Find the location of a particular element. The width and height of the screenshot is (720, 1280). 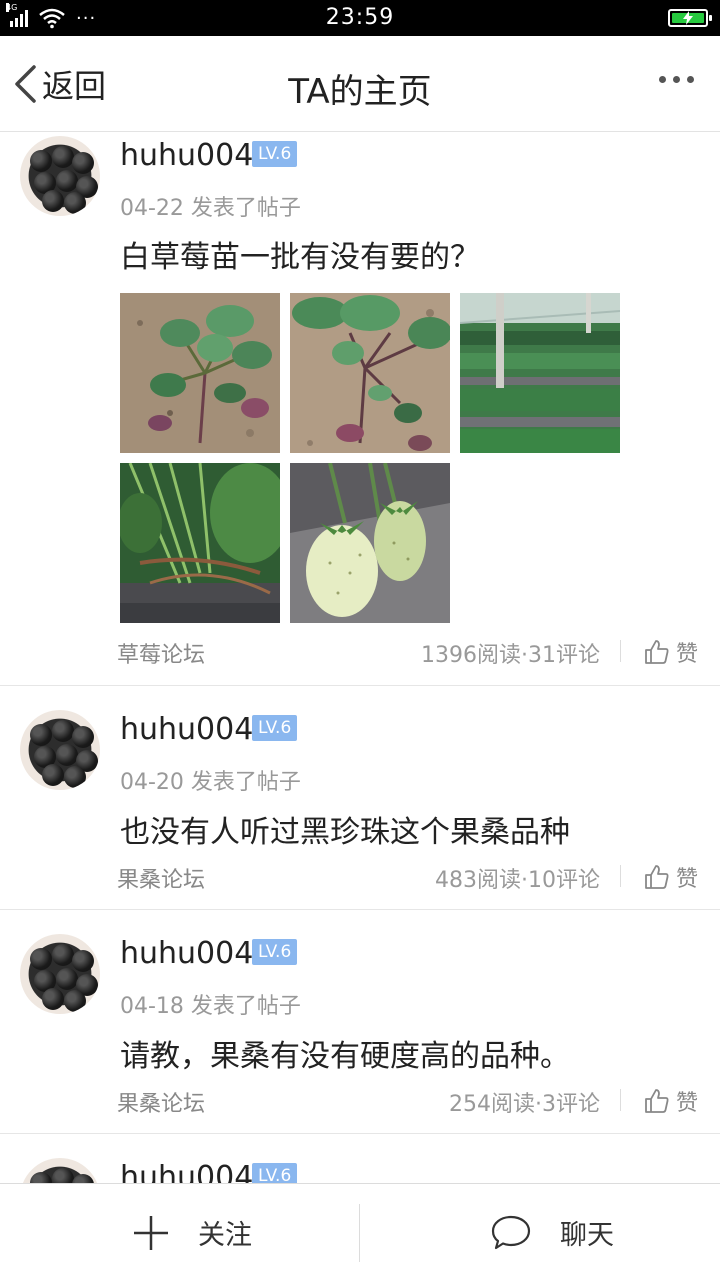

chevron-left-icon is located at coordinates (25, 84).